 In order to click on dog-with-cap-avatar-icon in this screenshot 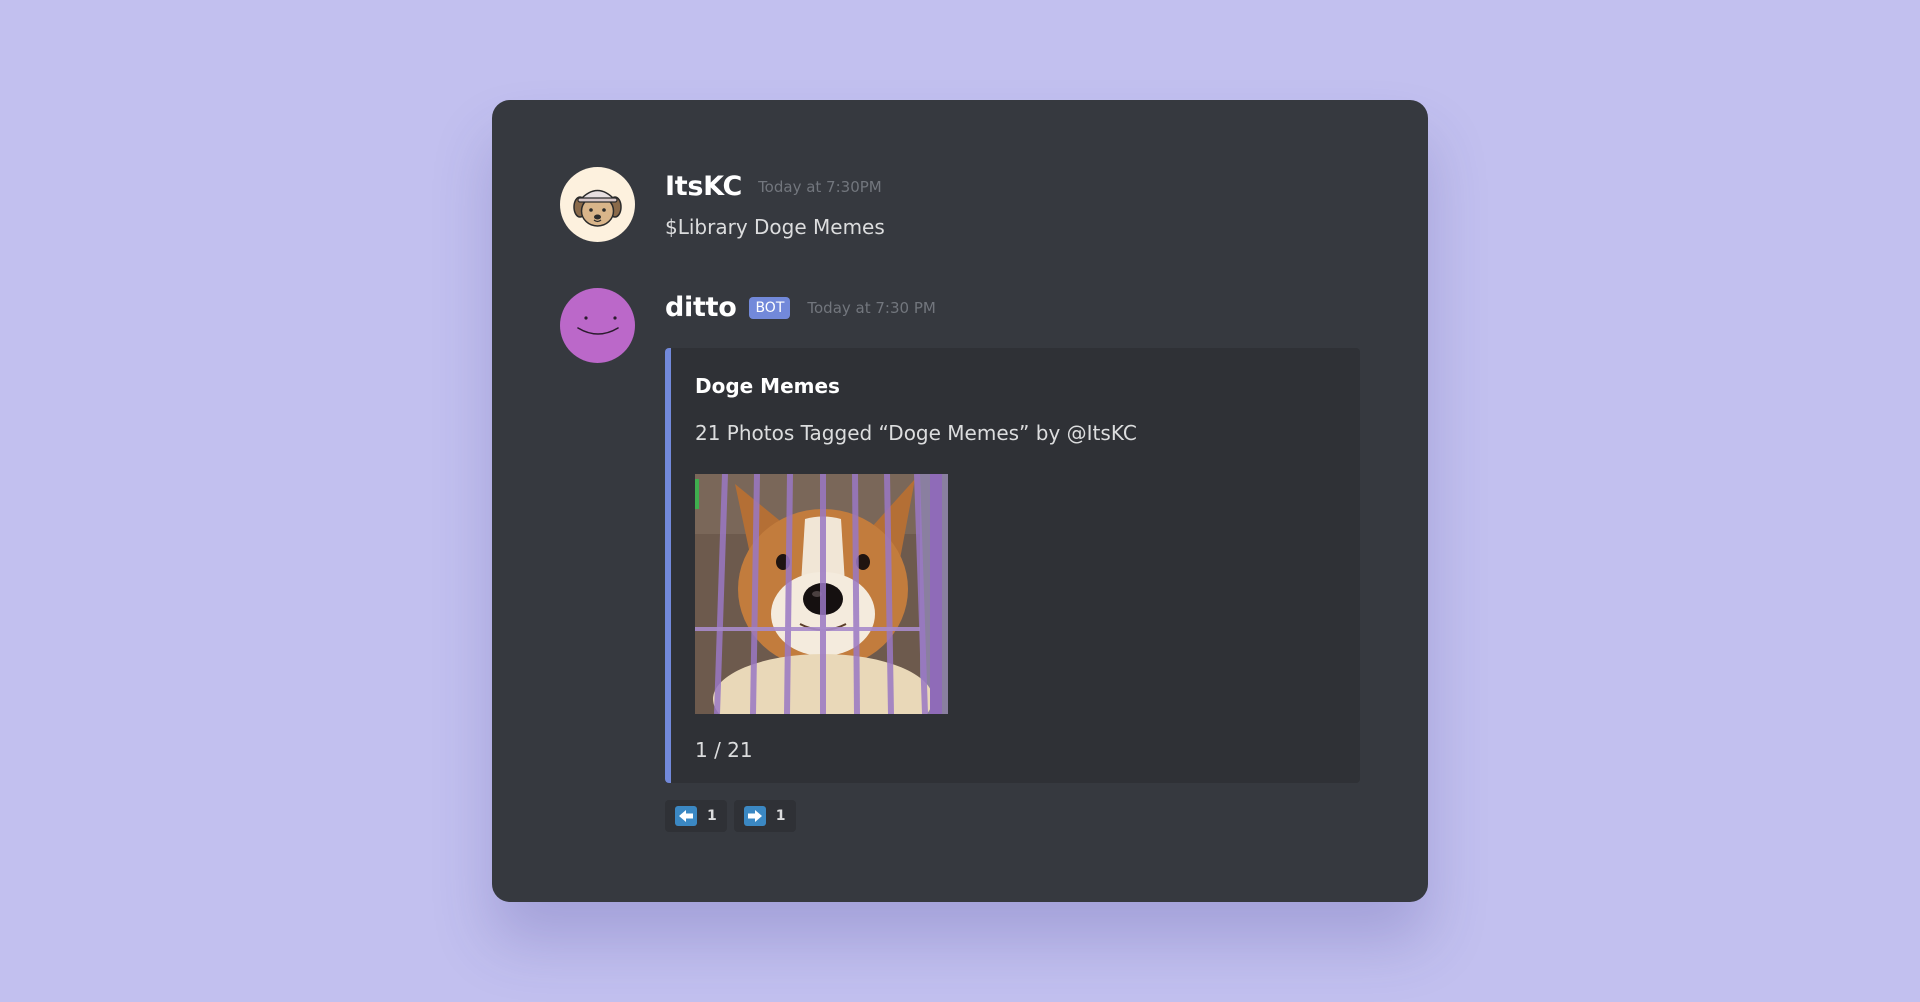, I will do `click(597, 208)`.